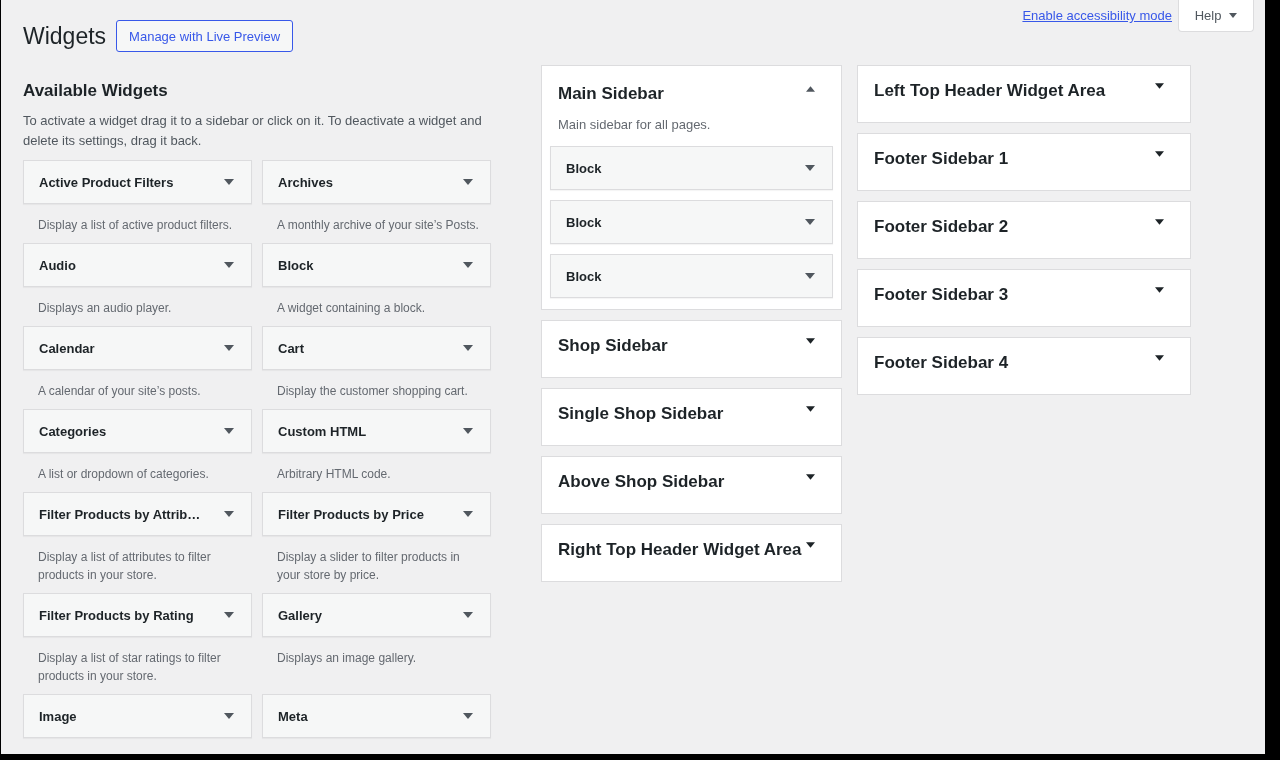 This screenshot has width=1280, height=760. I want to click on sidebar-area-header: Right Top Header Widget Area, so click(691, 553).